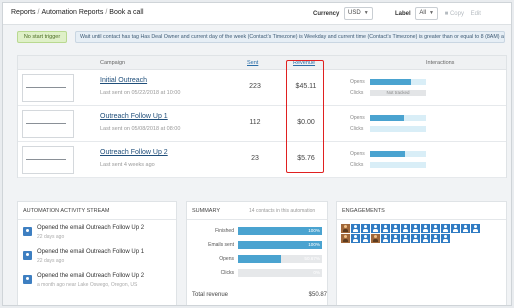 This screenshot has height=308, width=514. What do you see at coordinates (343, 13) in the screenshot?
I see `currency-control: Currency USD ▼` at bounding box center [343, 13].